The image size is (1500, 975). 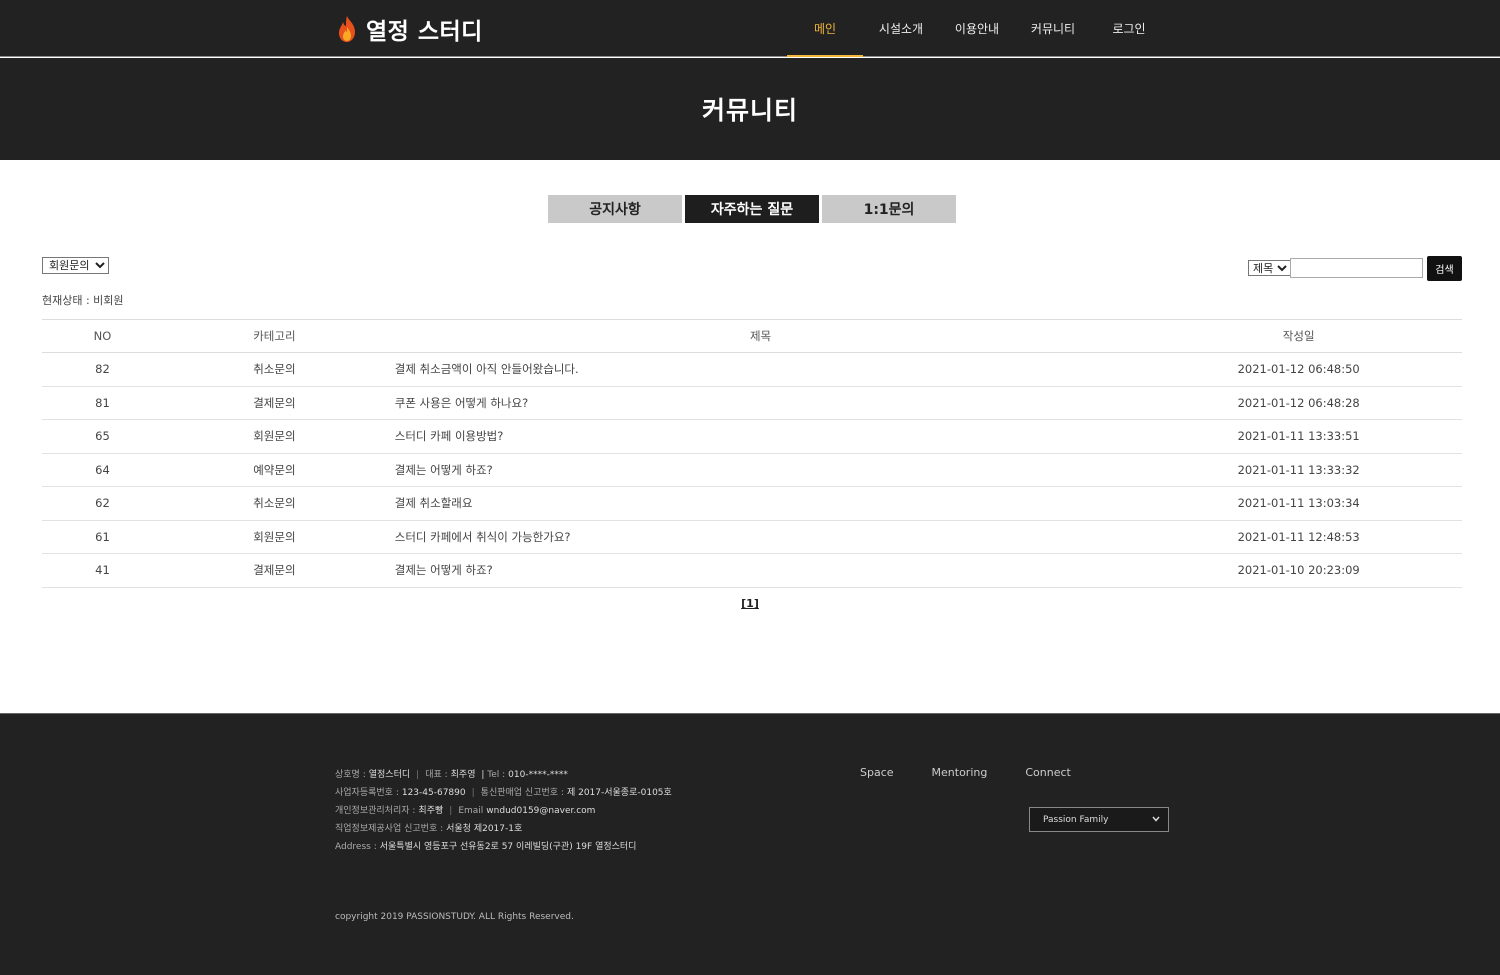 I want to click on tab-notice: 공지사항, so click(x=615, y=209).